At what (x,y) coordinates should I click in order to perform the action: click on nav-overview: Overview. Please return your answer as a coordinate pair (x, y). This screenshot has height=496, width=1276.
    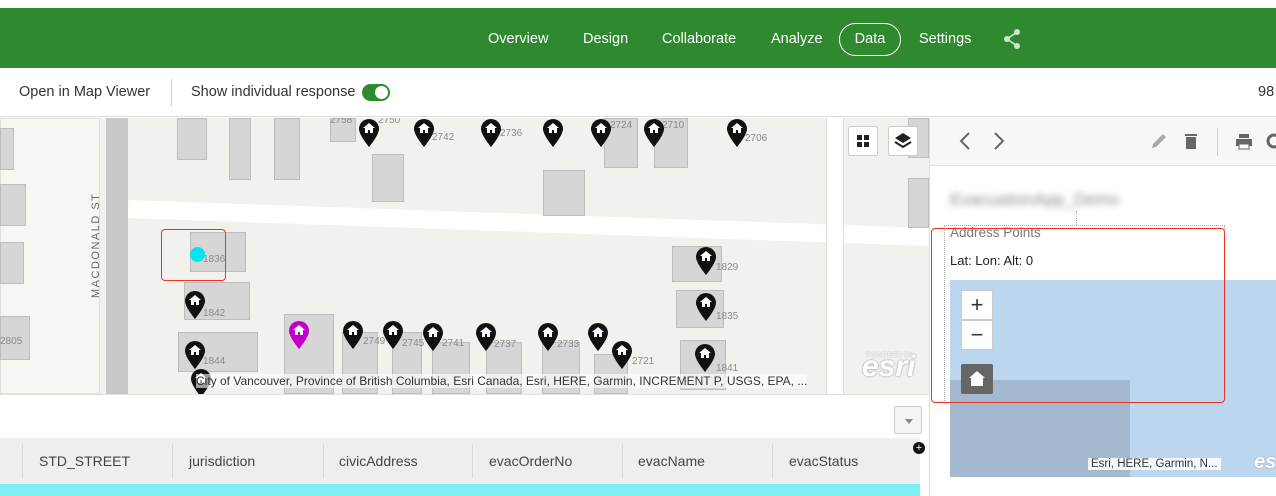
    Looking at the image, I should click on (518, 39).